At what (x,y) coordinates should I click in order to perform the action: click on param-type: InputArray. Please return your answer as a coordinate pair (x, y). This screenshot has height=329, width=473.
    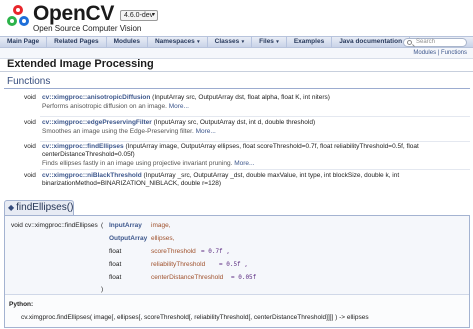
    Looking at the image, I should click on (125, 225).